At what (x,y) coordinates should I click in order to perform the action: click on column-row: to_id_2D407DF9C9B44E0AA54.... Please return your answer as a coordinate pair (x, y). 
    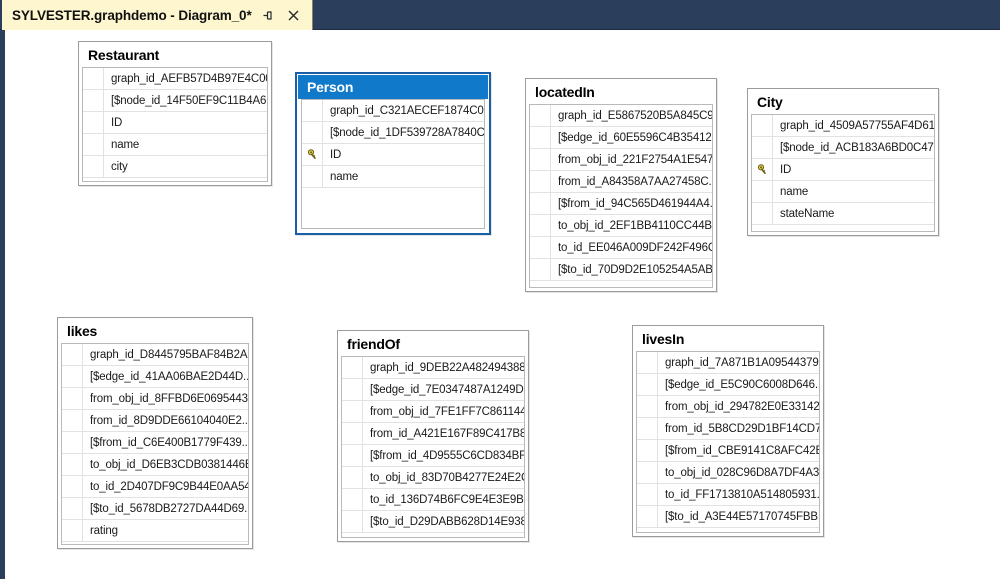
    Looking at the image, I should click on (155, 487).